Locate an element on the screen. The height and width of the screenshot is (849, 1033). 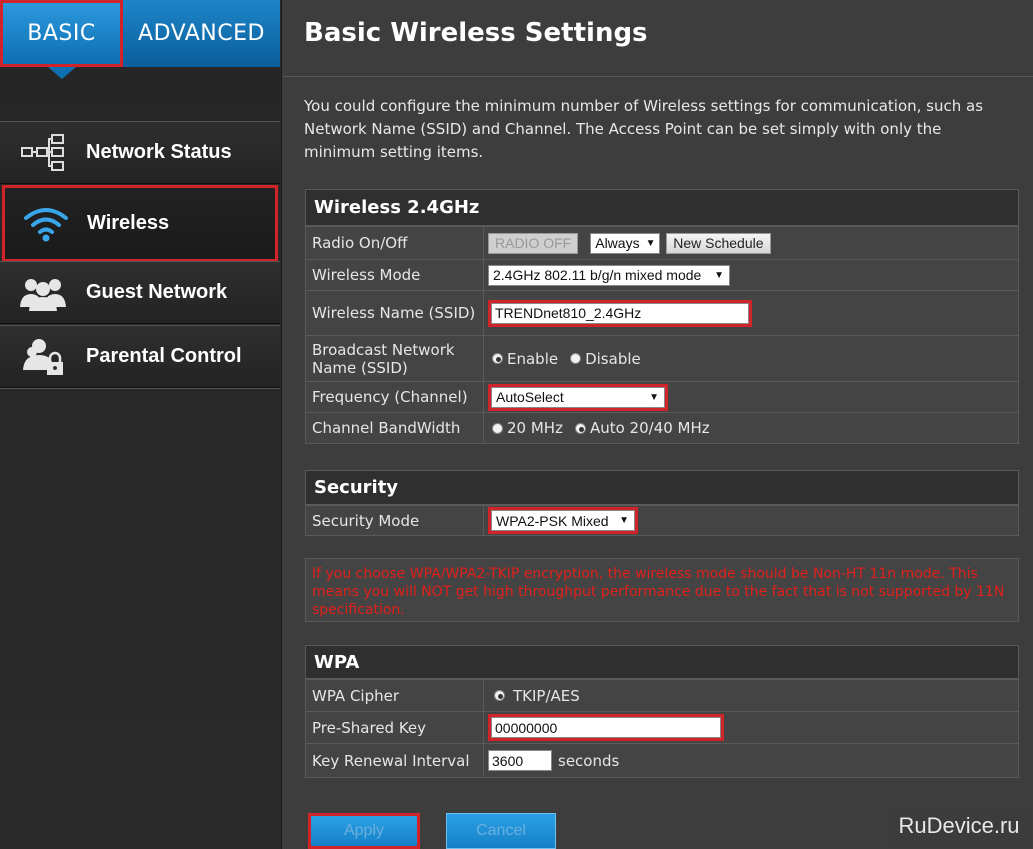
ssid-row: Wireless Name (SSID) TRENDnet810_2.4GHz is located at coordinates (662, 312).